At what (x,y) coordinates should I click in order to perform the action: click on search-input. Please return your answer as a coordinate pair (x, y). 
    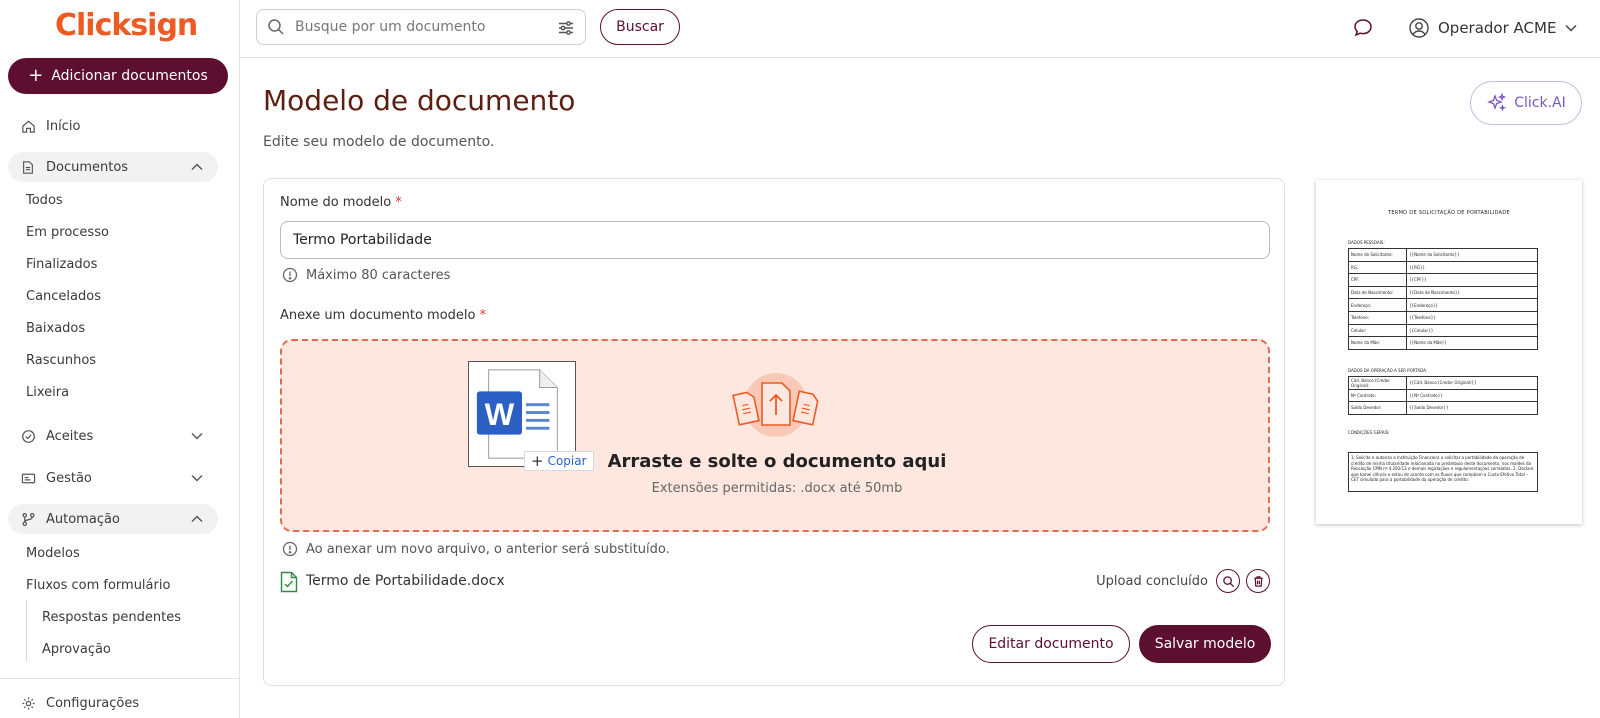
    Looking at the image, I should click on (420, 27).